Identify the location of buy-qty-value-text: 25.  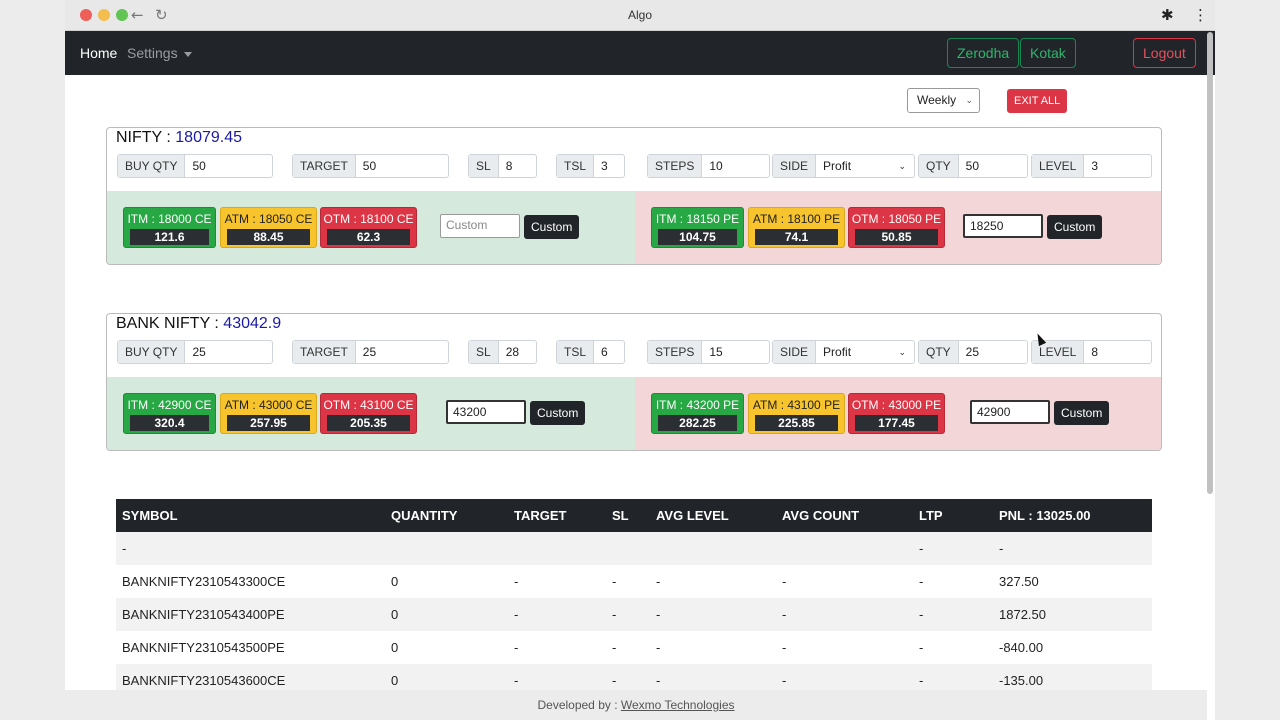
(199, 352).